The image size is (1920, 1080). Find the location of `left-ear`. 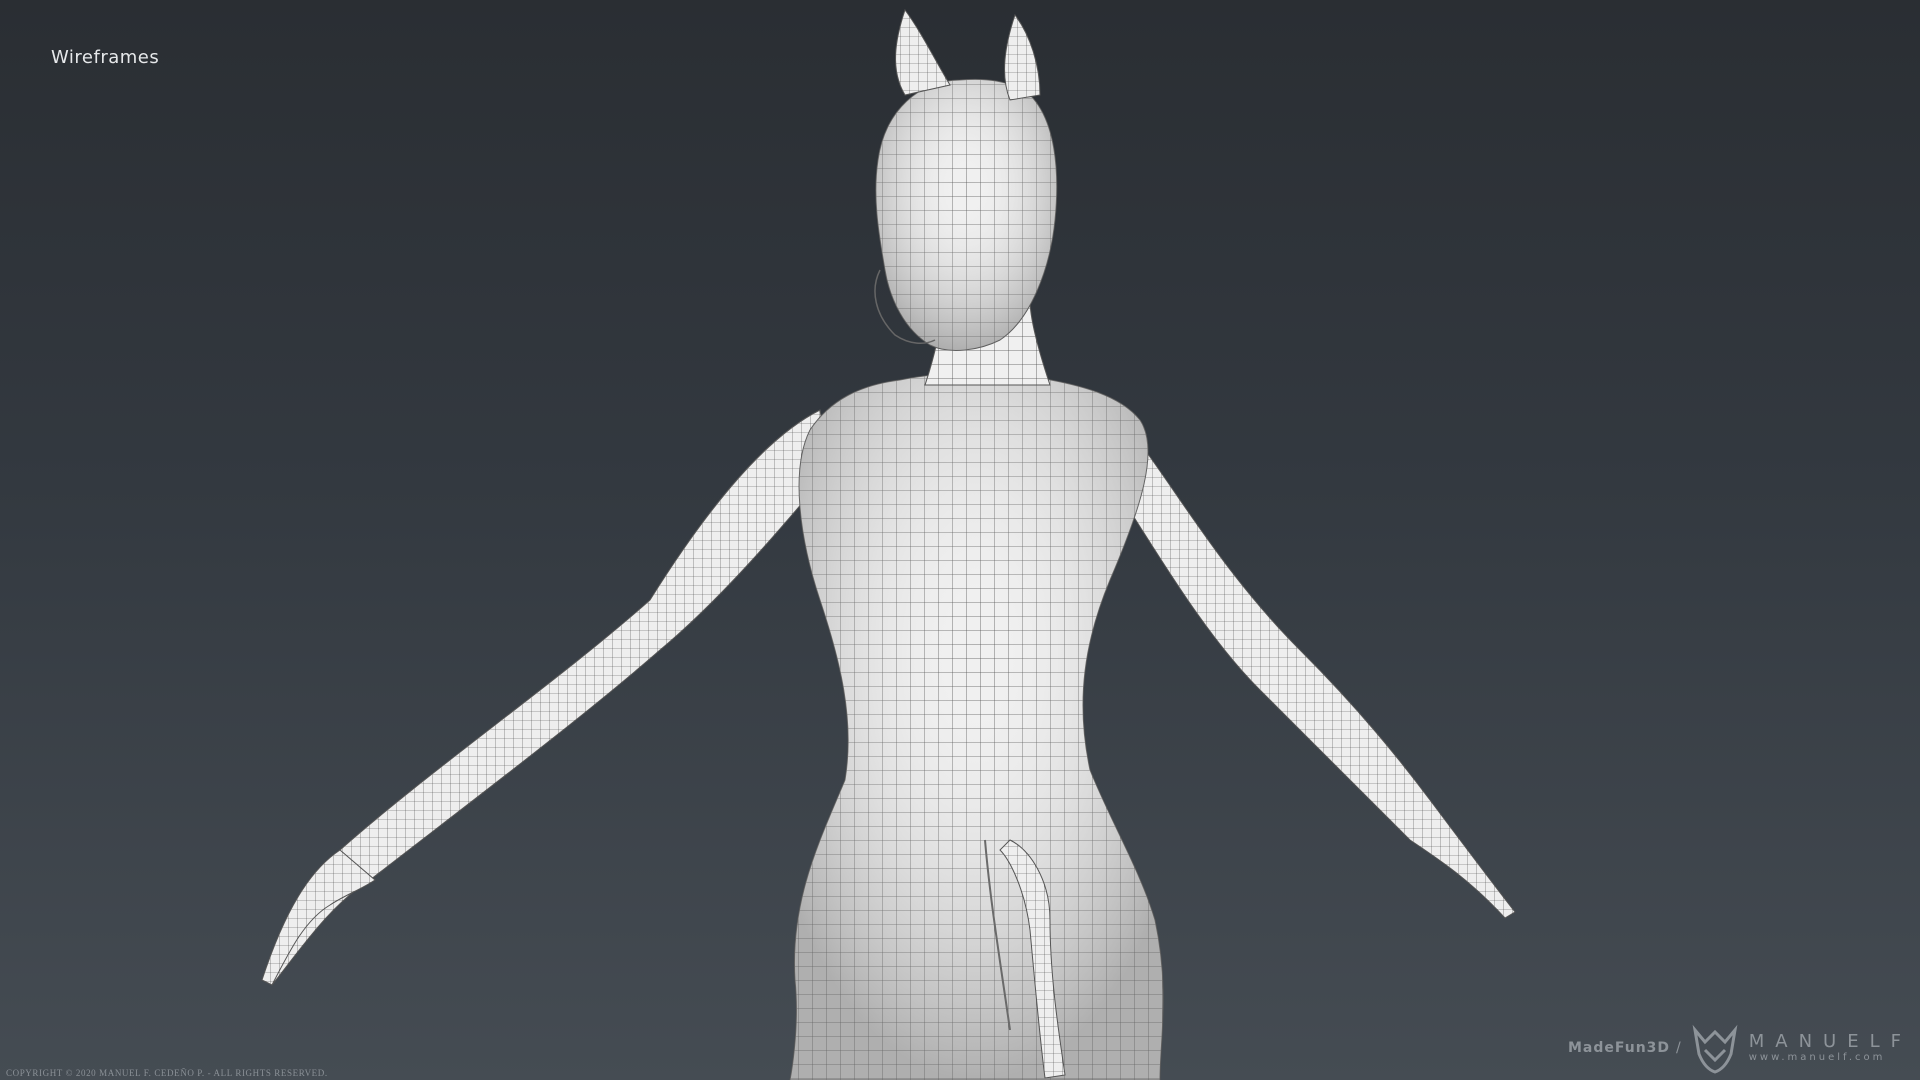

left-ear is located at coordinates (923, 52).